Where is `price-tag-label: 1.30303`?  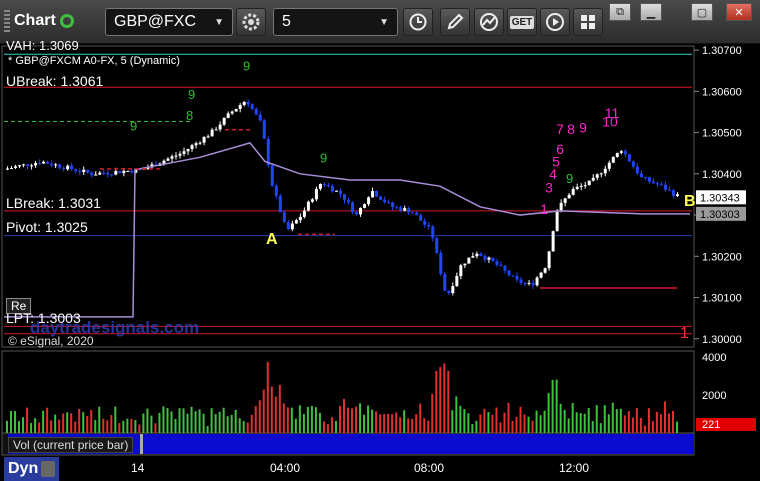
price-tag-label: 1.30303 is located at coordinates (720, 215).